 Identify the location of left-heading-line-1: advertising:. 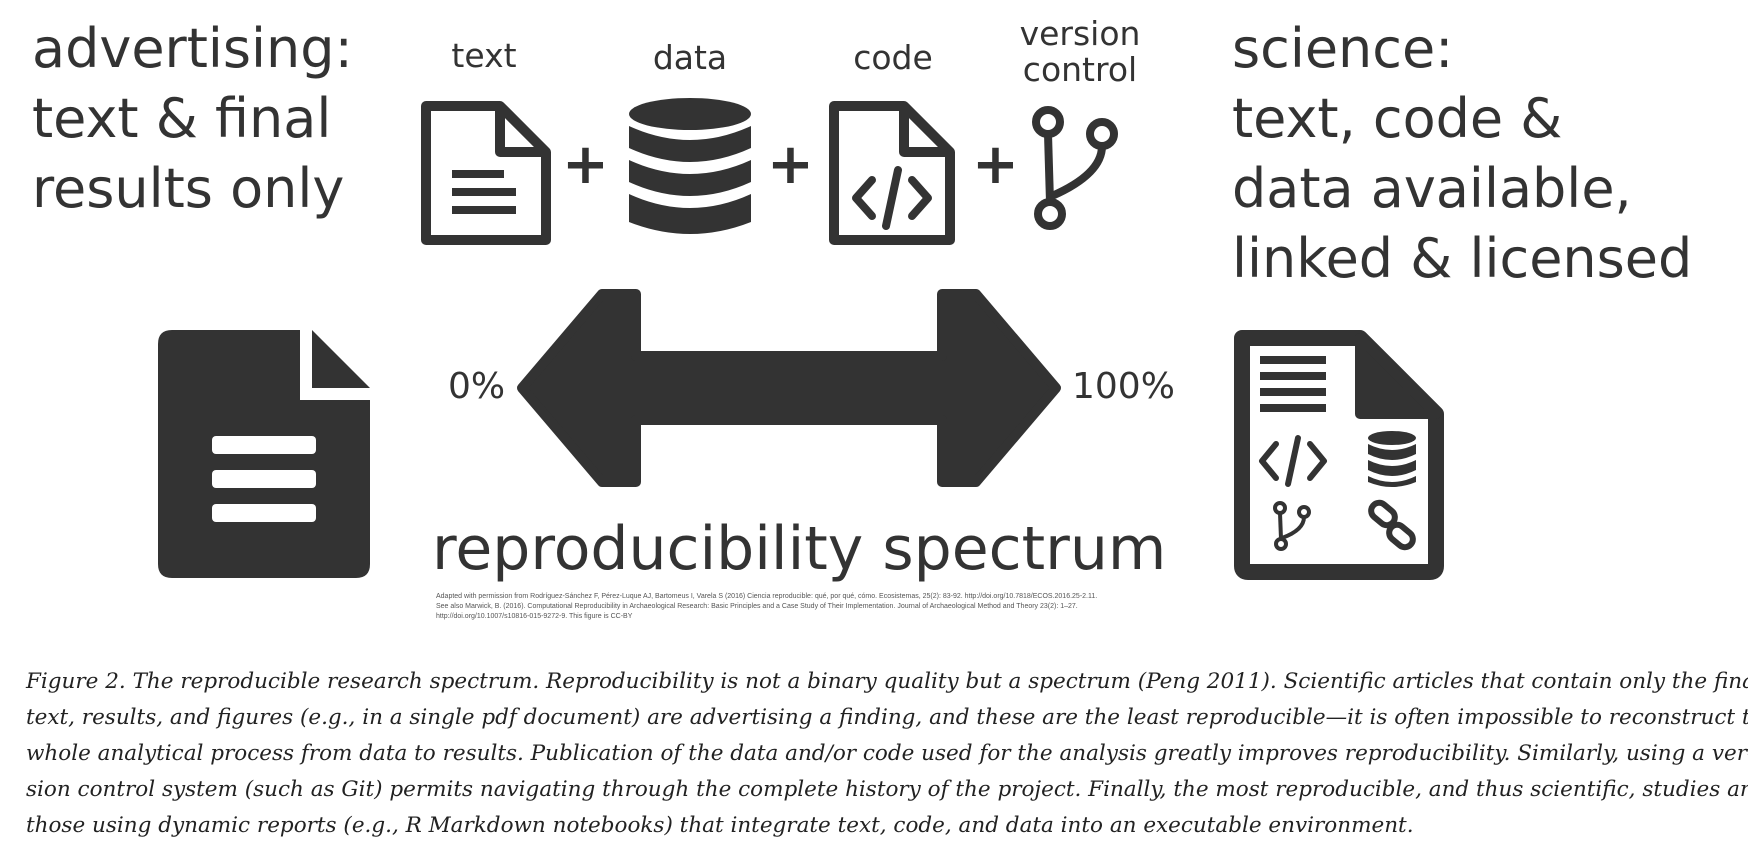
(192, 48).